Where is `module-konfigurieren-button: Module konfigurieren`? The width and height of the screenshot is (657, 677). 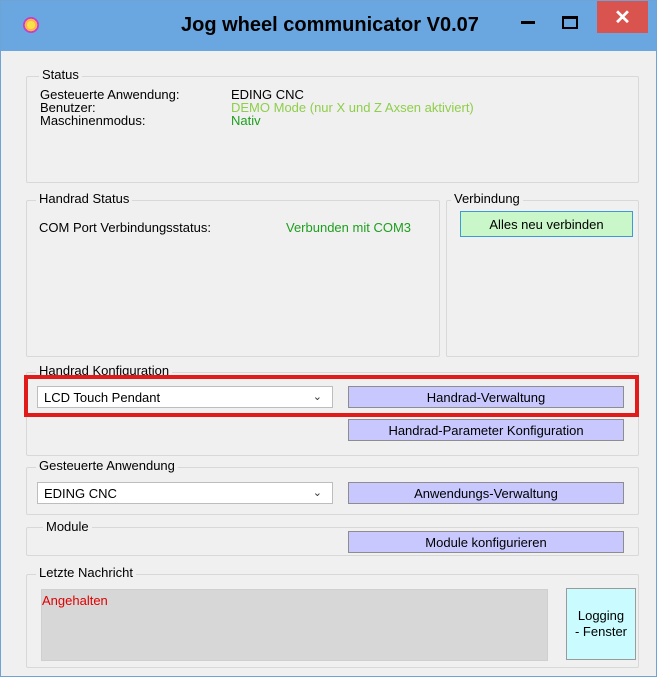 module-konfigurieren-button: Module konfigurieren is located at coordinates (486, 542).